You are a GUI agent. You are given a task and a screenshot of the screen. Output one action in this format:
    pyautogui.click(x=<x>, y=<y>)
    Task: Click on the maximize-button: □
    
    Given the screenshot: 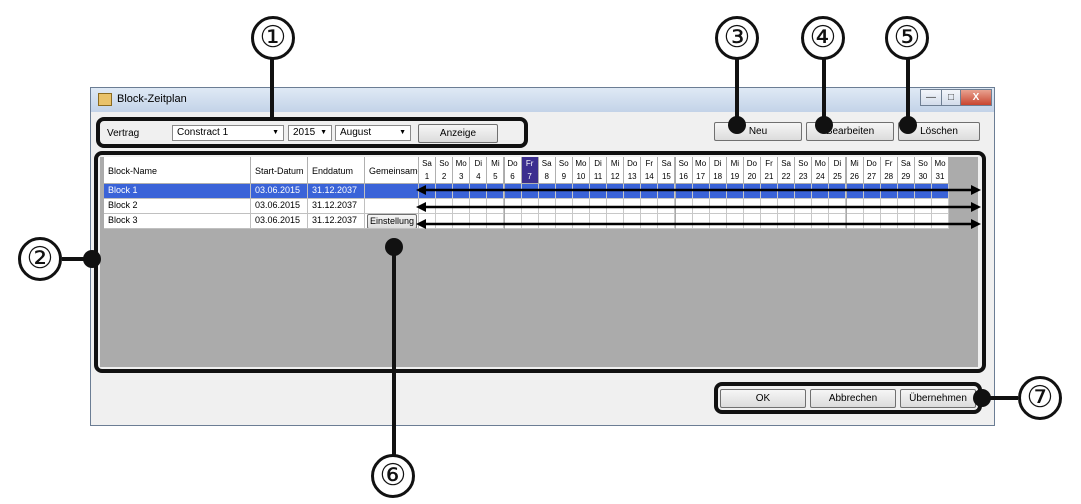 What is the action you would take?
    pyautogui.click(x=951, y=97)
    